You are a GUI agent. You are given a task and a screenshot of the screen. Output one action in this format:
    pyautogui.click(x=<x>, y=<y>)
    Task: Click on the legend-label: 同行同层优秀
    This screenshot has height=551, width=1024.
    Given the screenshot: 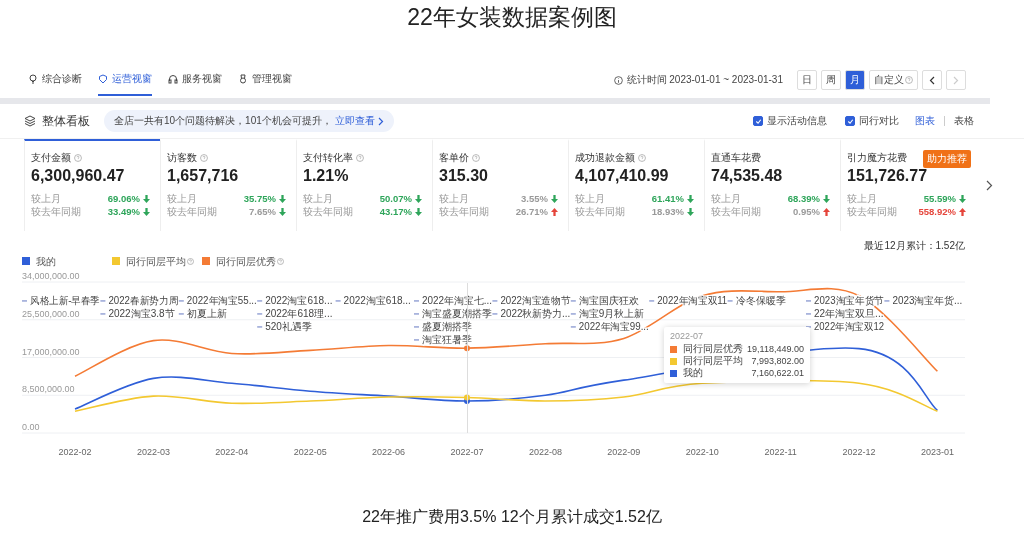 What is the action you would take?
    pyautogui.click(x=246, y=261)
    